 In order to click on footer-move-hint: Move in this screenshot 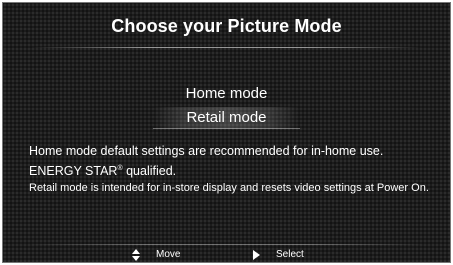, I will do `click(156, 255)`.